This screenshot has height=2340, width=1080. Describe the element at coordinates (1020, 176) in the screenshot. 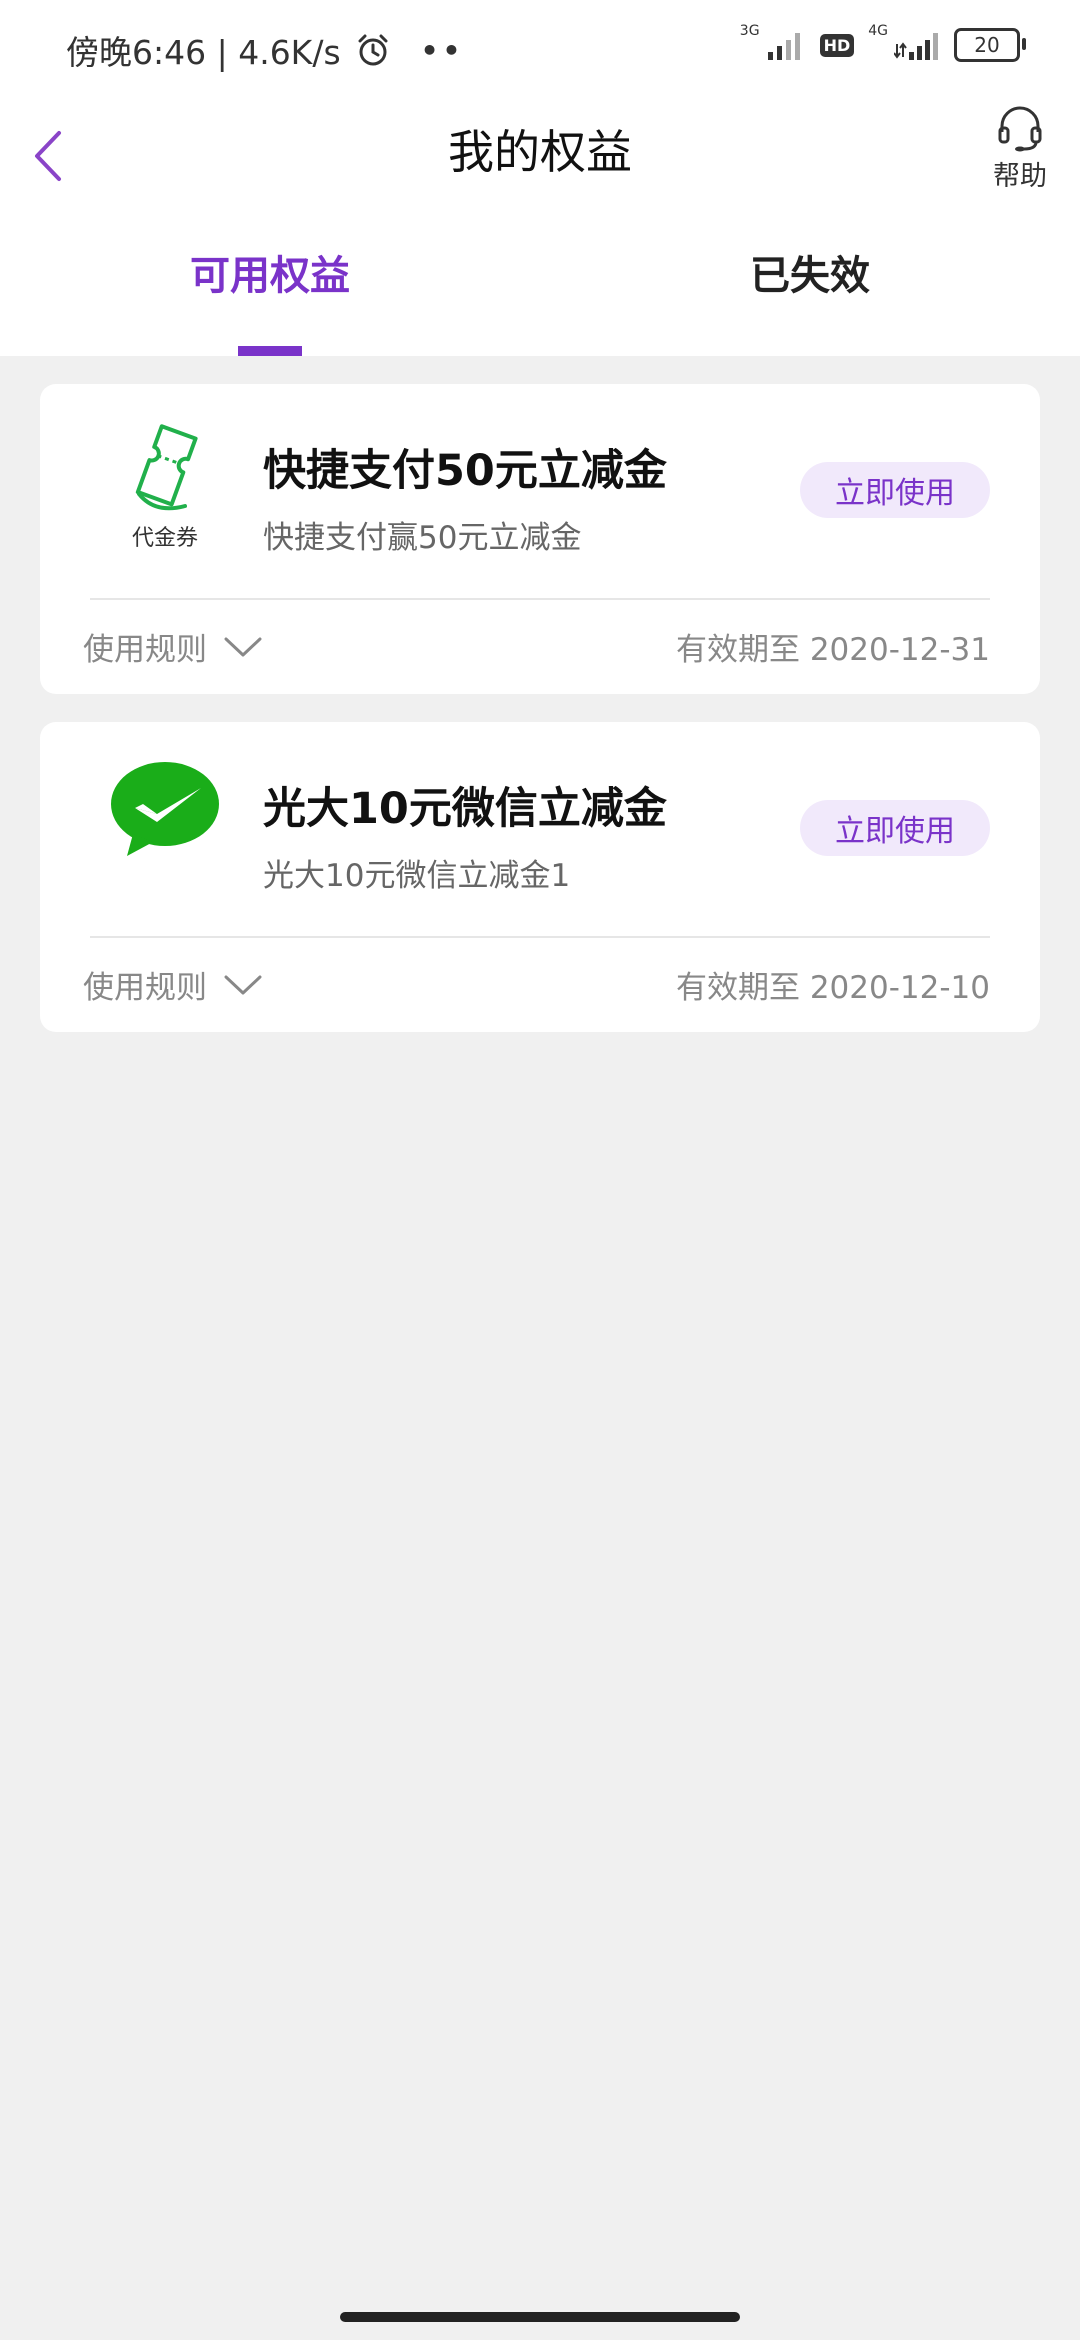

I see `help-label: 帮助` at that location.